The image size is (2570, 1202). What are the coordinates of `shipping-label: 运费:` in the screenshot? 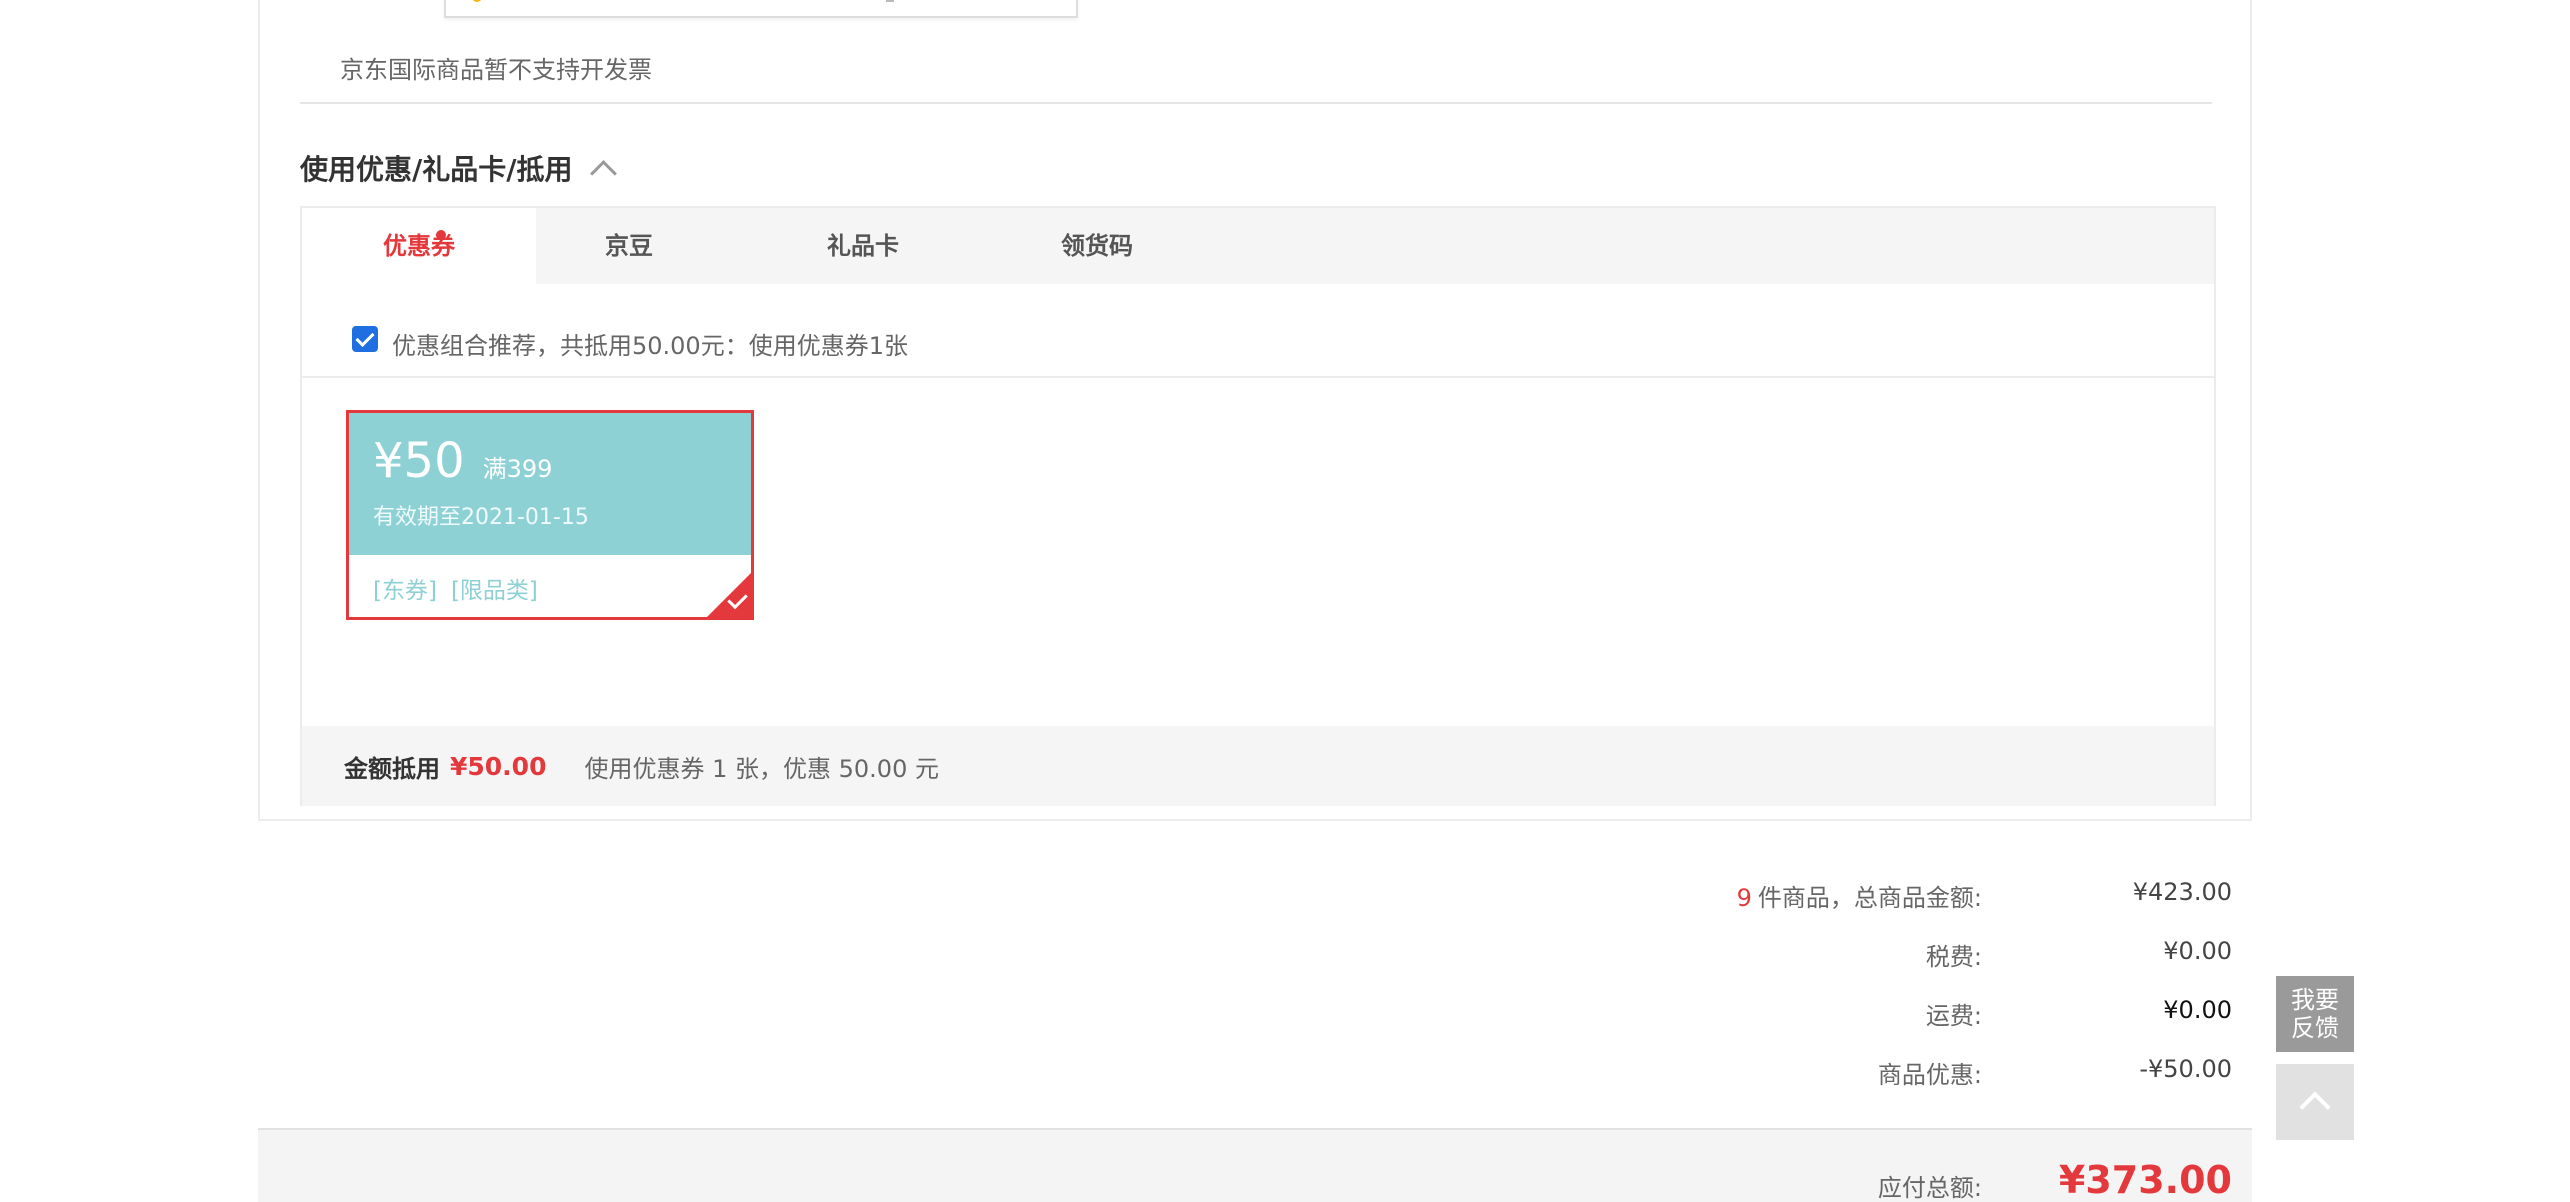 It's located at (1953, 1016).